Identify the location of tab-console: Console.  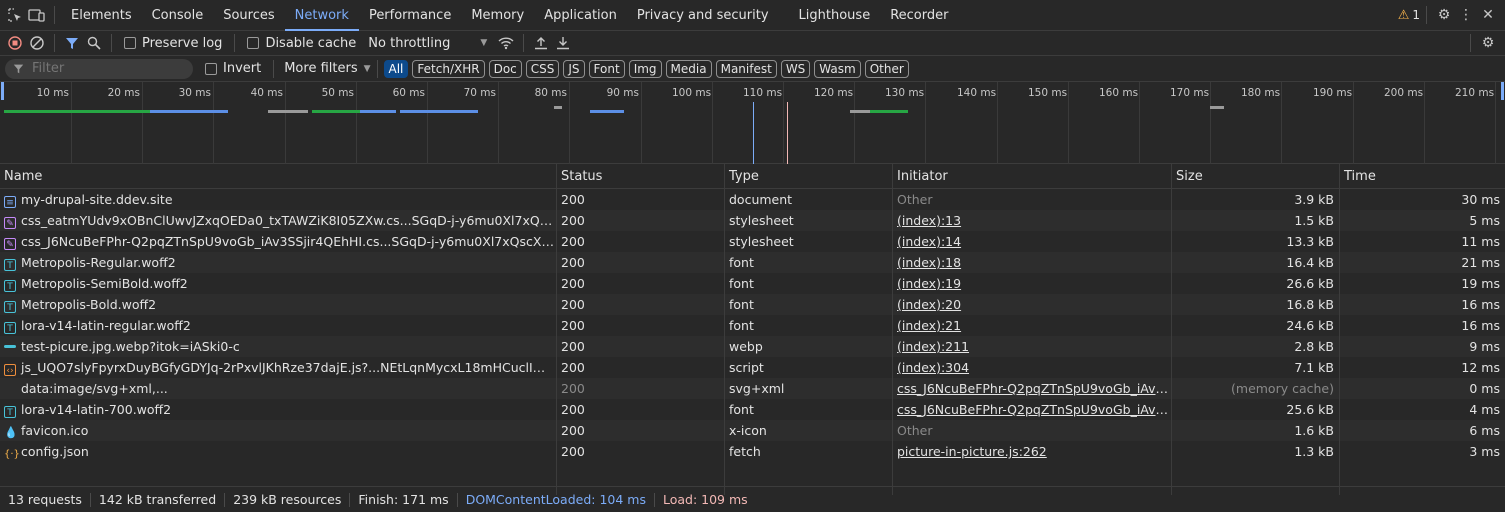
(178, 15).